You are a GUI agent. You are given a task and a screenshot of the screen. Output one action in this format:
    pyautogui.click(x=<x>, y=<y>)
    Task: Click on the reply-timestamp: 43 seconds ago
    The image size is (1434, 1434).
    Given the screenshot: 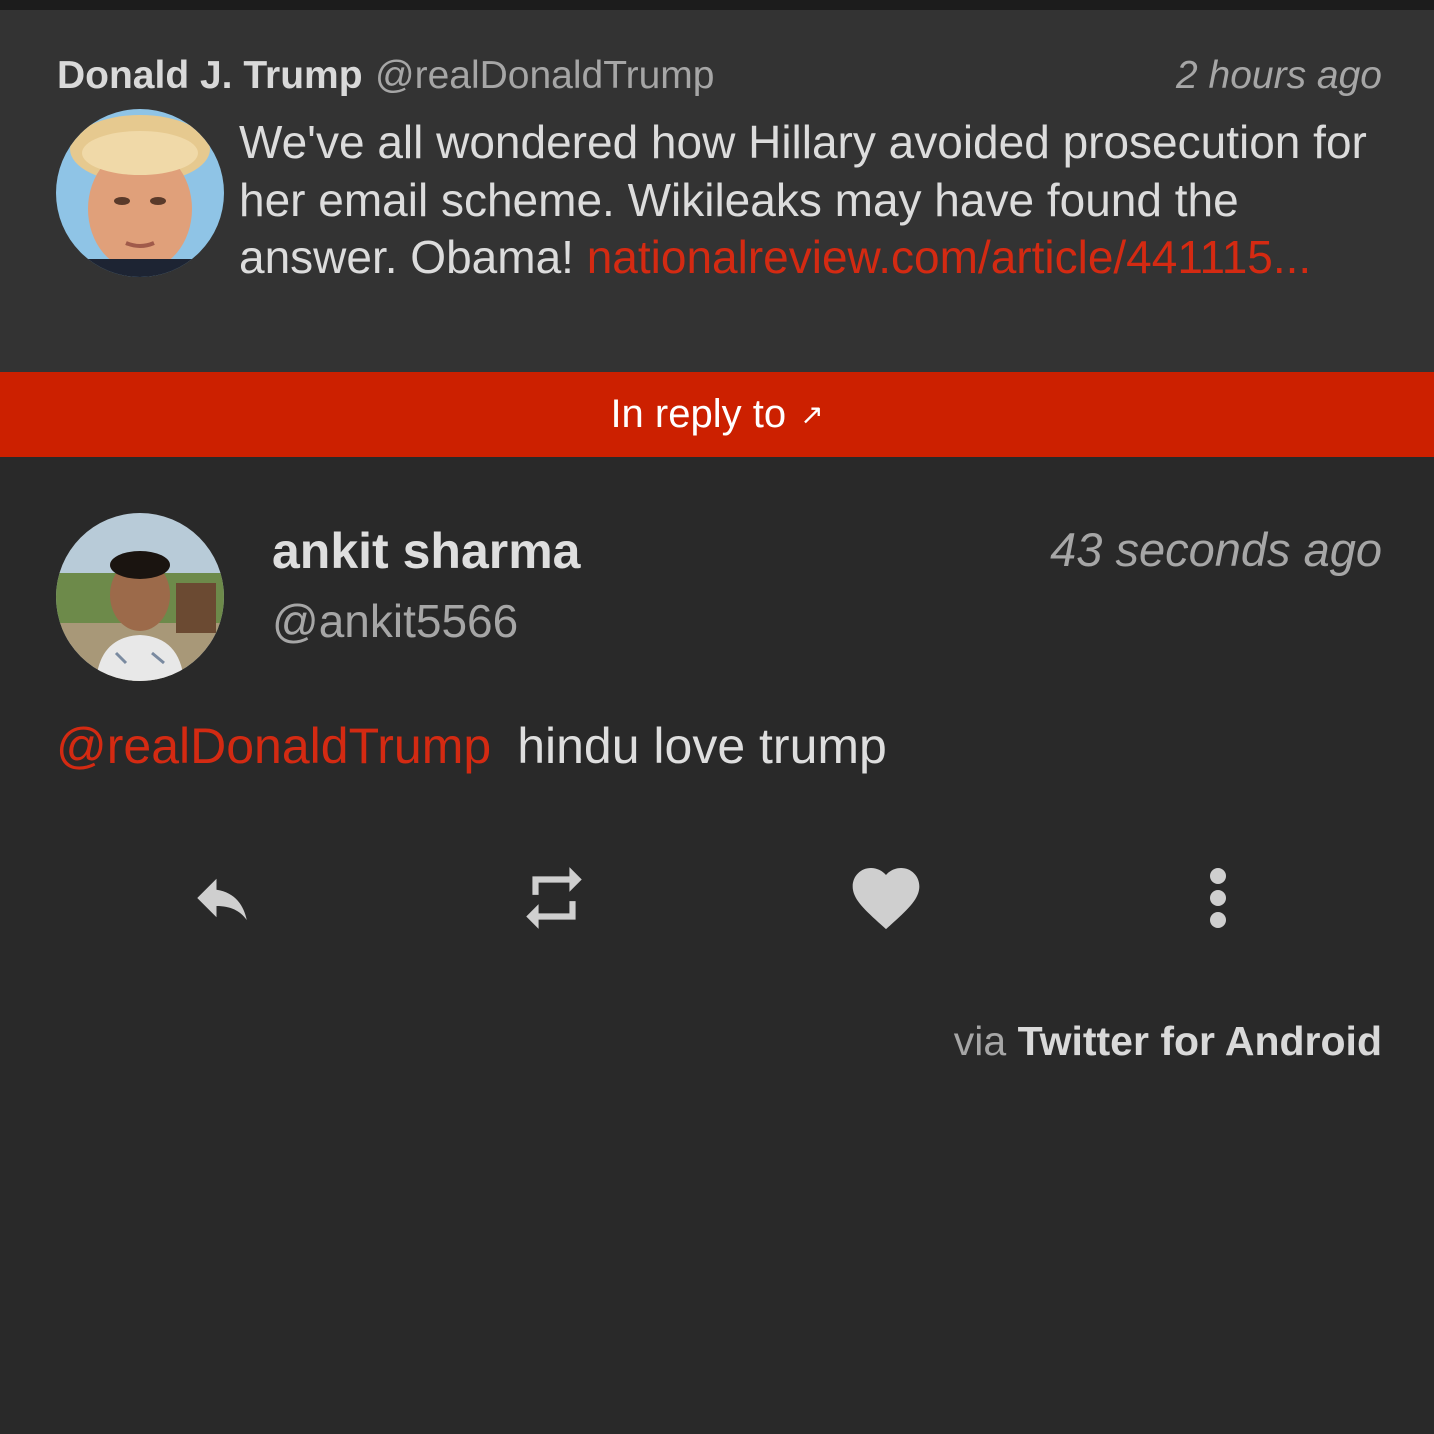 What is the action you would take?
    pyautogui.click(x=1216, y=549)
    